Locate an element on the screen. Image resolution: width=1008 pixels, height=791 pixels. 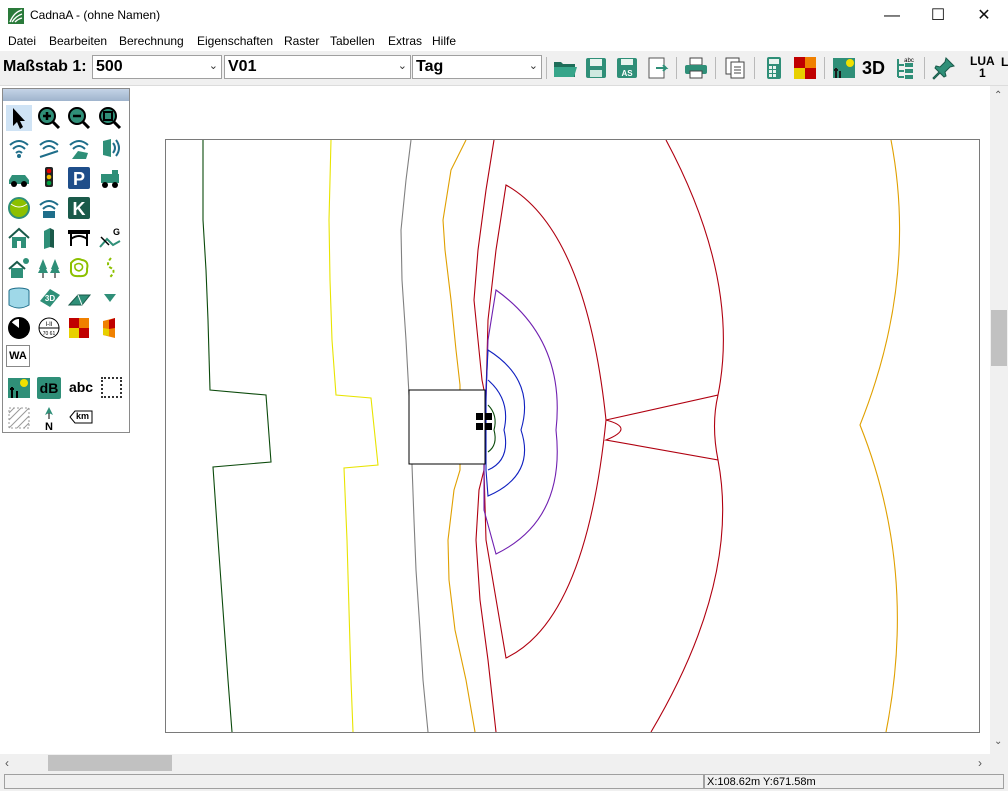
road-icon is located at coordinates (19, 178).